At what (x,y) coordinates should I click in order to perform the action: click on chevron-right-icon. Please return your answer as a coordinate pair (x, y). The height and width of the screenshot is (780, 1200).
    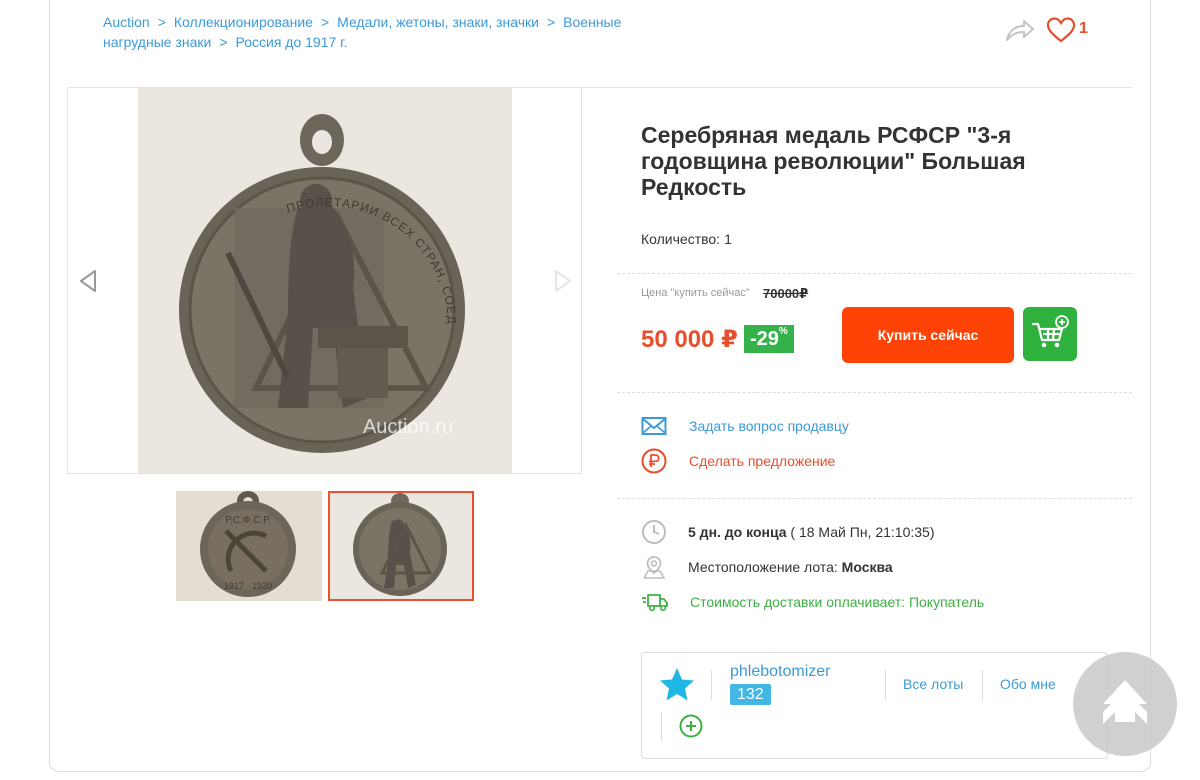
    Looking at the image, I should click on (563, 281).